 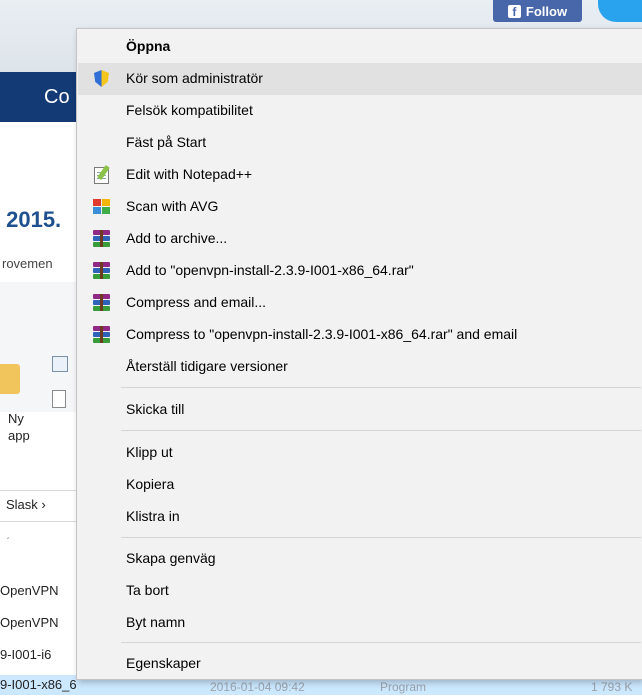 What do you see at coordinates (155, 409) in the screenshot?
I see `menu-item-label: Skicka till` at bounding box center [155, 409].